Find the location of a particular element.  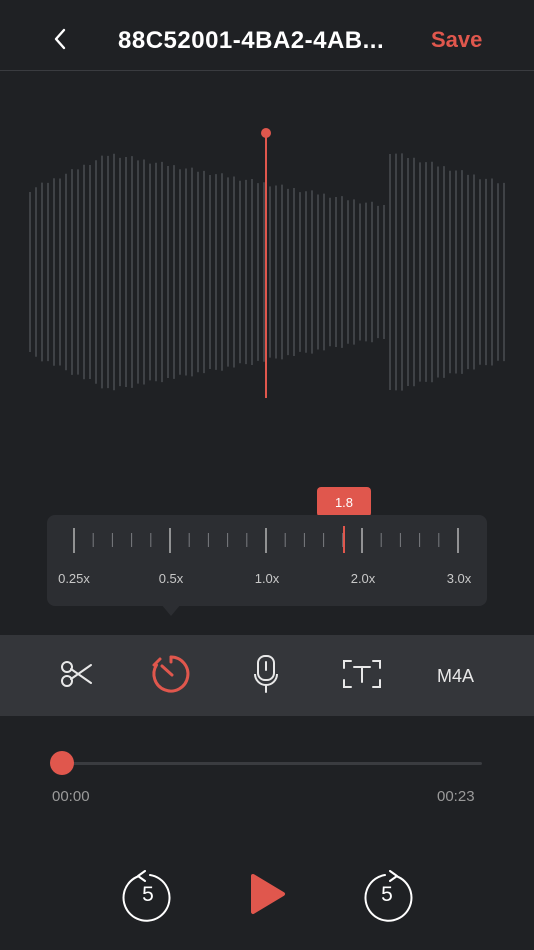

trim-button is located at coordinates (76, 676).